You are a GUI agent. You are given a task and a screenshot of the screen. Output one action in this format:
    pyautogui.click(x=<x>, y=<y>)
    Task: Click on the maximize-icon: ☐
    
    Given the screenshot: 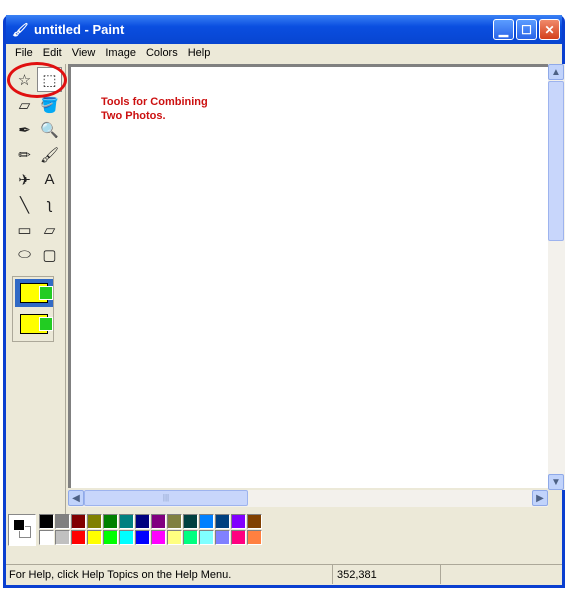 What is the action you would take?
    pyautogui.click(x=526, y=29)
    